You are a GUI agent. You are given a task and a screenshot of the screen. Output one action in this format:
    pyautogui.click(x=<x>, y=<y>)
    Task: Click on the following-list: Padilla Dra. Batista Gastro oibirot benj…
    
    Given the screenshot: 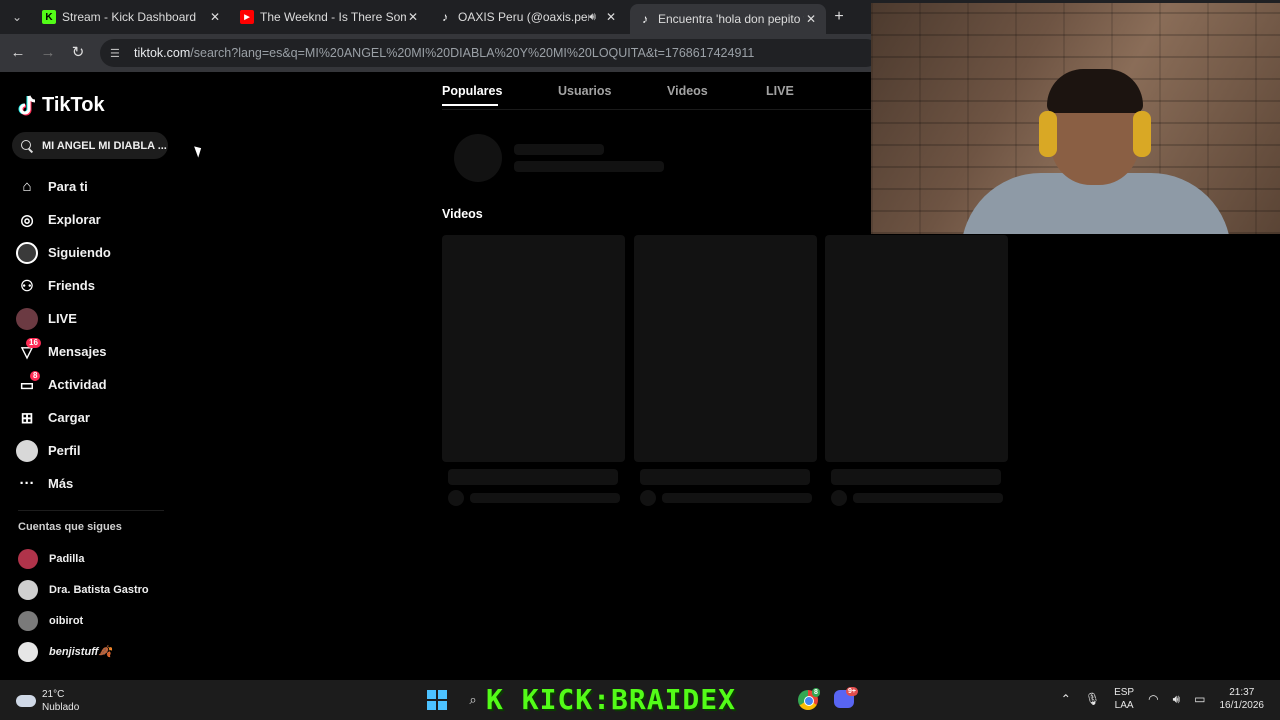 What is the action you would take?
    pyautogui.click(x=83, y=605)
    